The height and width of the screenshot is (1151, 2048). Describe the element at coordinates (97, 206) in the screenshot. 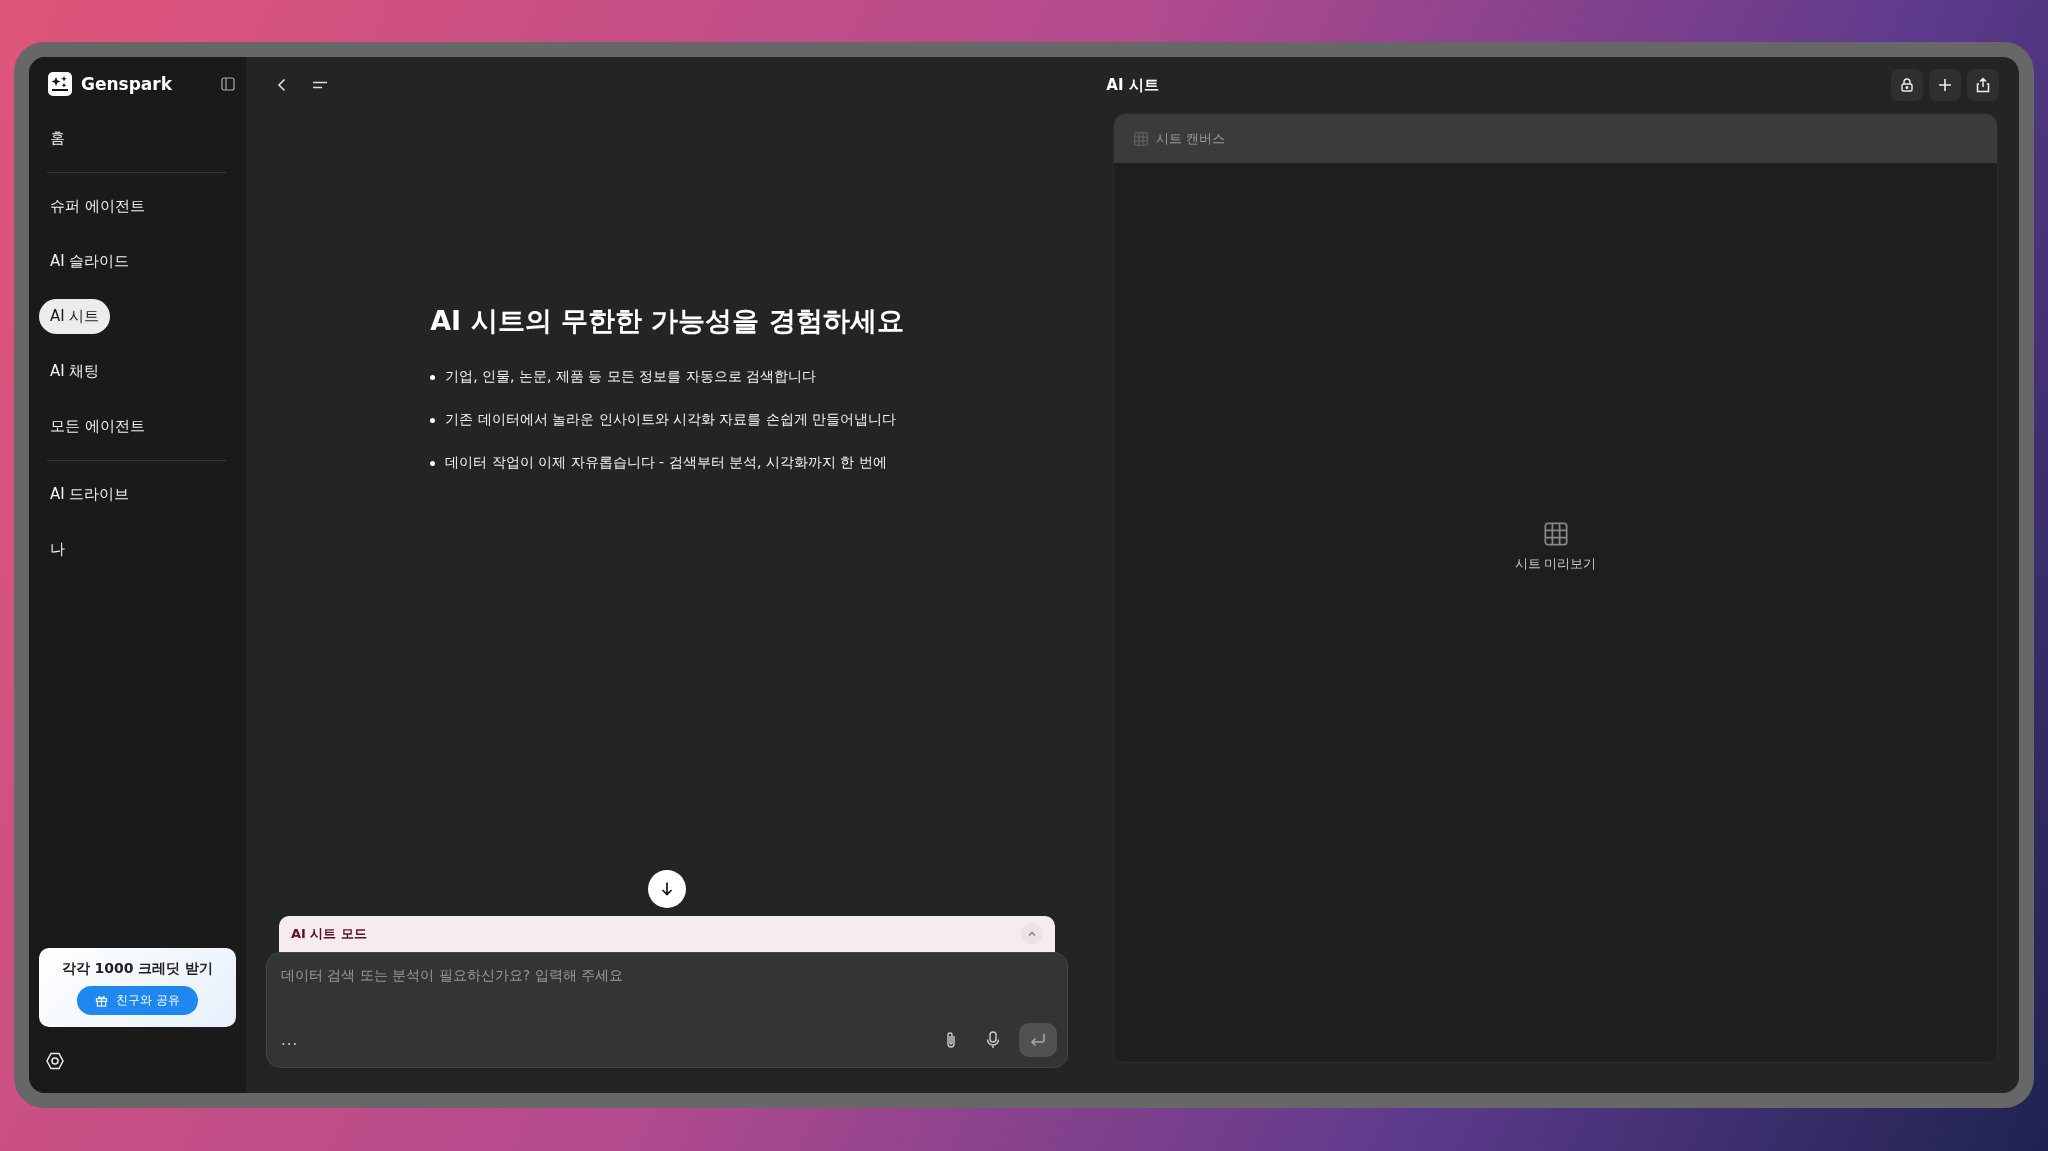

I see `sidebar-item: 슈퍼 에이전트` at that location.